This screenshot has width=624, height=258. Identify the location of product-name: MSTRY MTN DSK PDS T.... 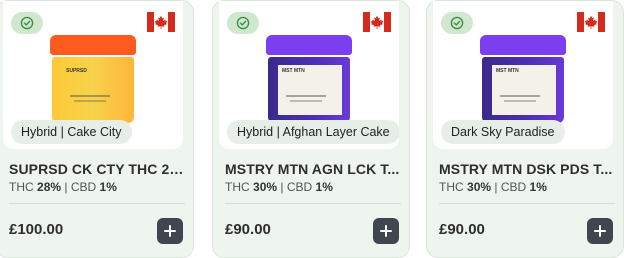
(528, 169).